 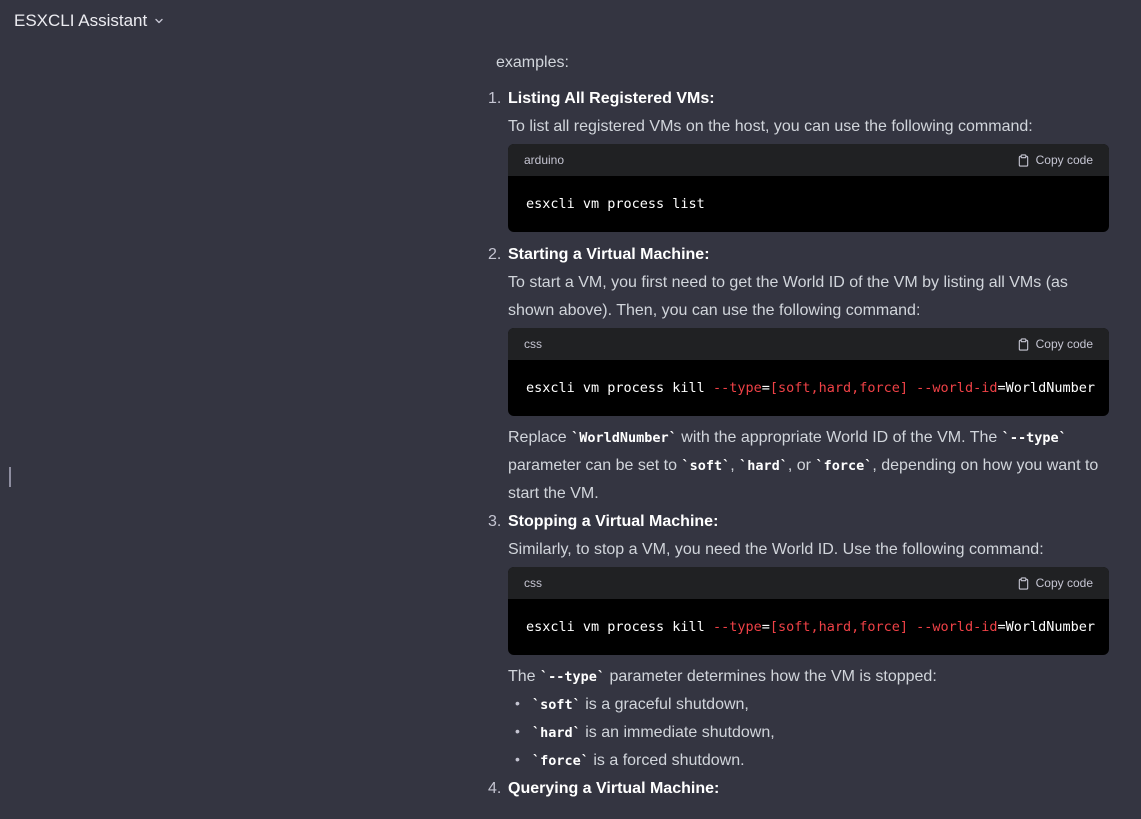 I want to click on note-text: Replace, so click(x=540, y=437).